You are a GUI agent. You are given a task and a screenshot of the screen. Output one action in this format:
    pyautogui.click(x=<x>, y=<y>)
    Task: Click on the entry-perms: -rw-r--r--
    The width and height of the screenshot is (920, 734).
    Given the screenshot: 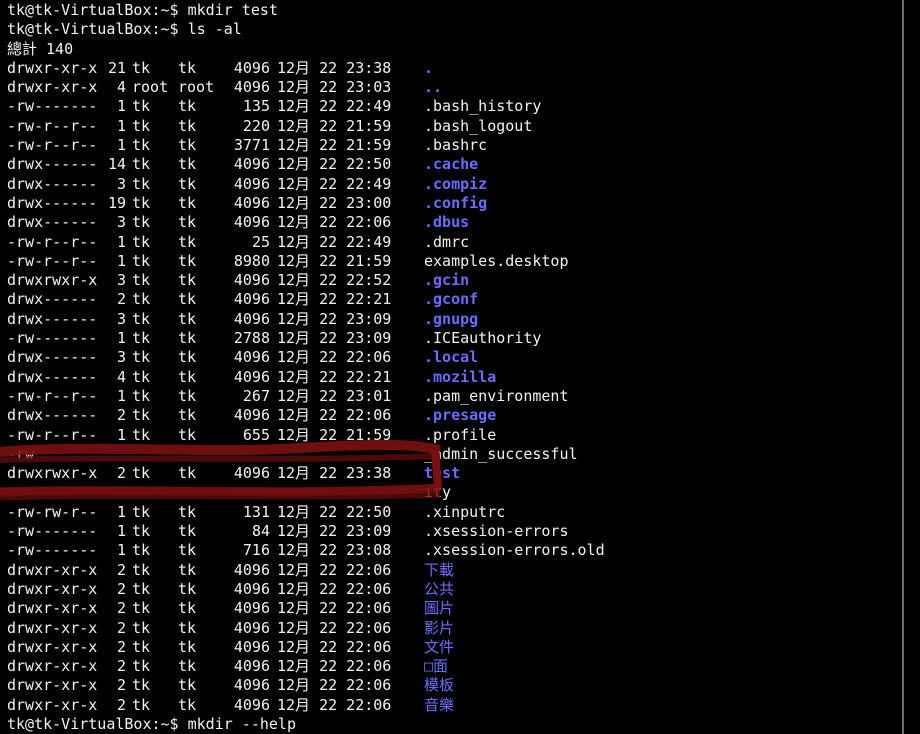 What is the action you would take?
    pyautogui.click(x=52, y=395)
    